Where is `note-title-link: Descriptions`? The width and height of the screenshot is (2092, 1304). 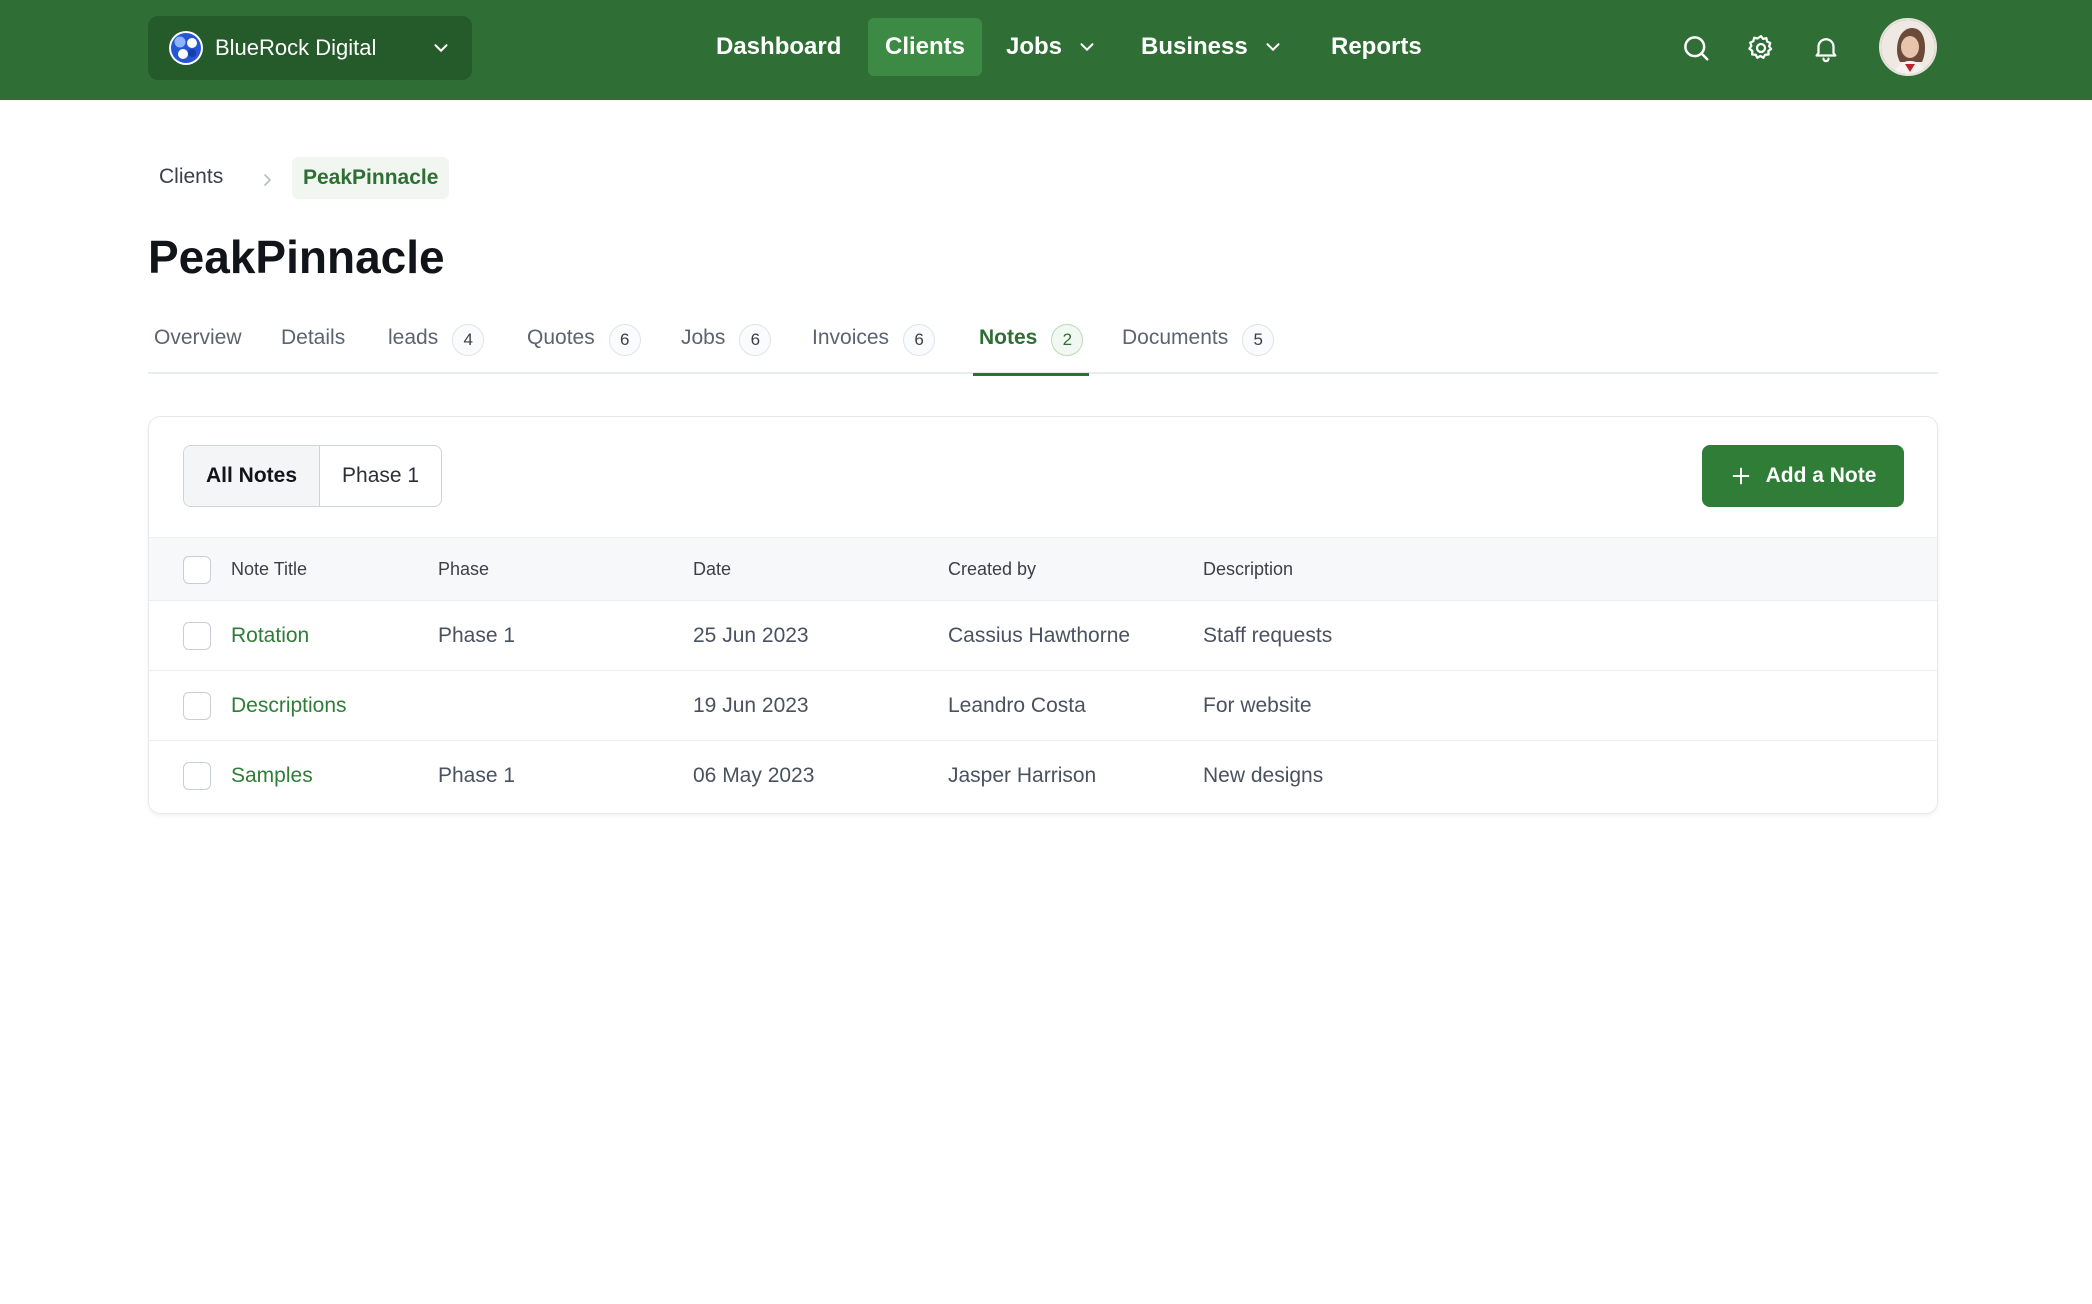
note-title-link: Descriptions is located at coordinates (289, 705).